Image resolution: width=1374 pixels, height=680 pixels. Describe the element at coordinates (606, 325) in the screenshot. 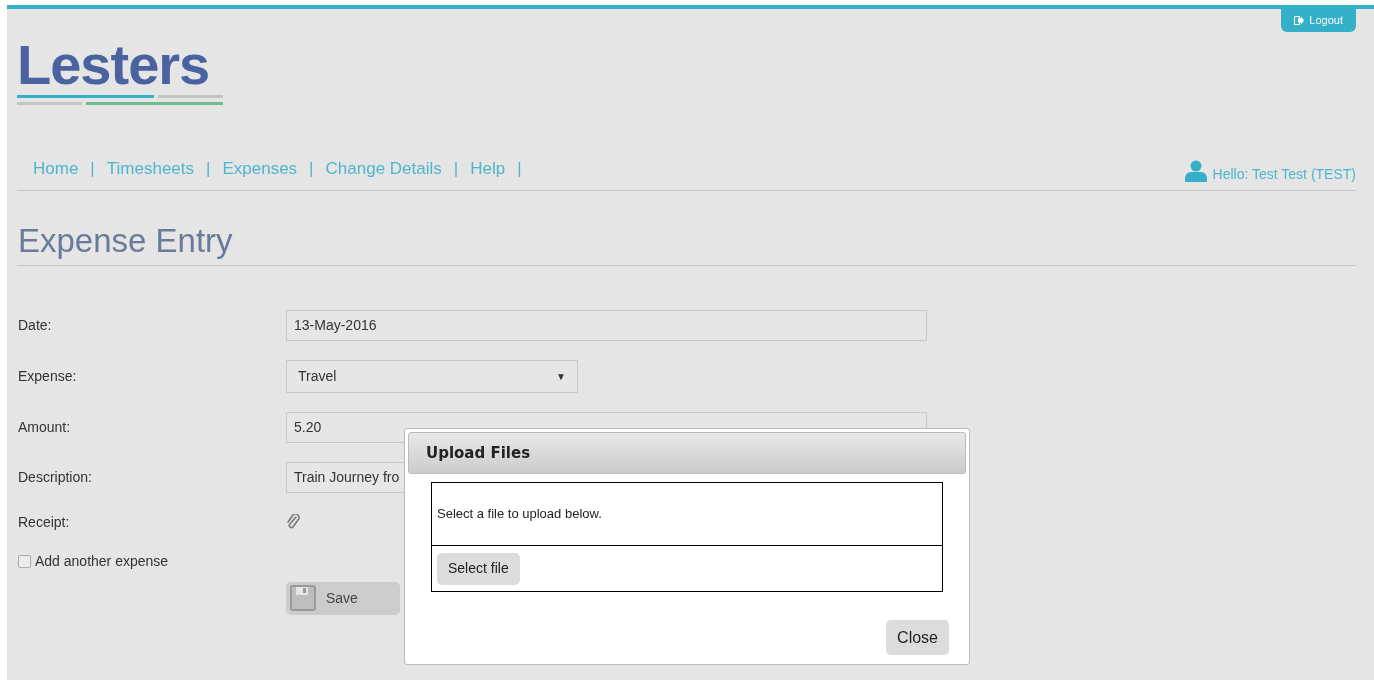

I see `text-field: 13-May-2016` at that location.